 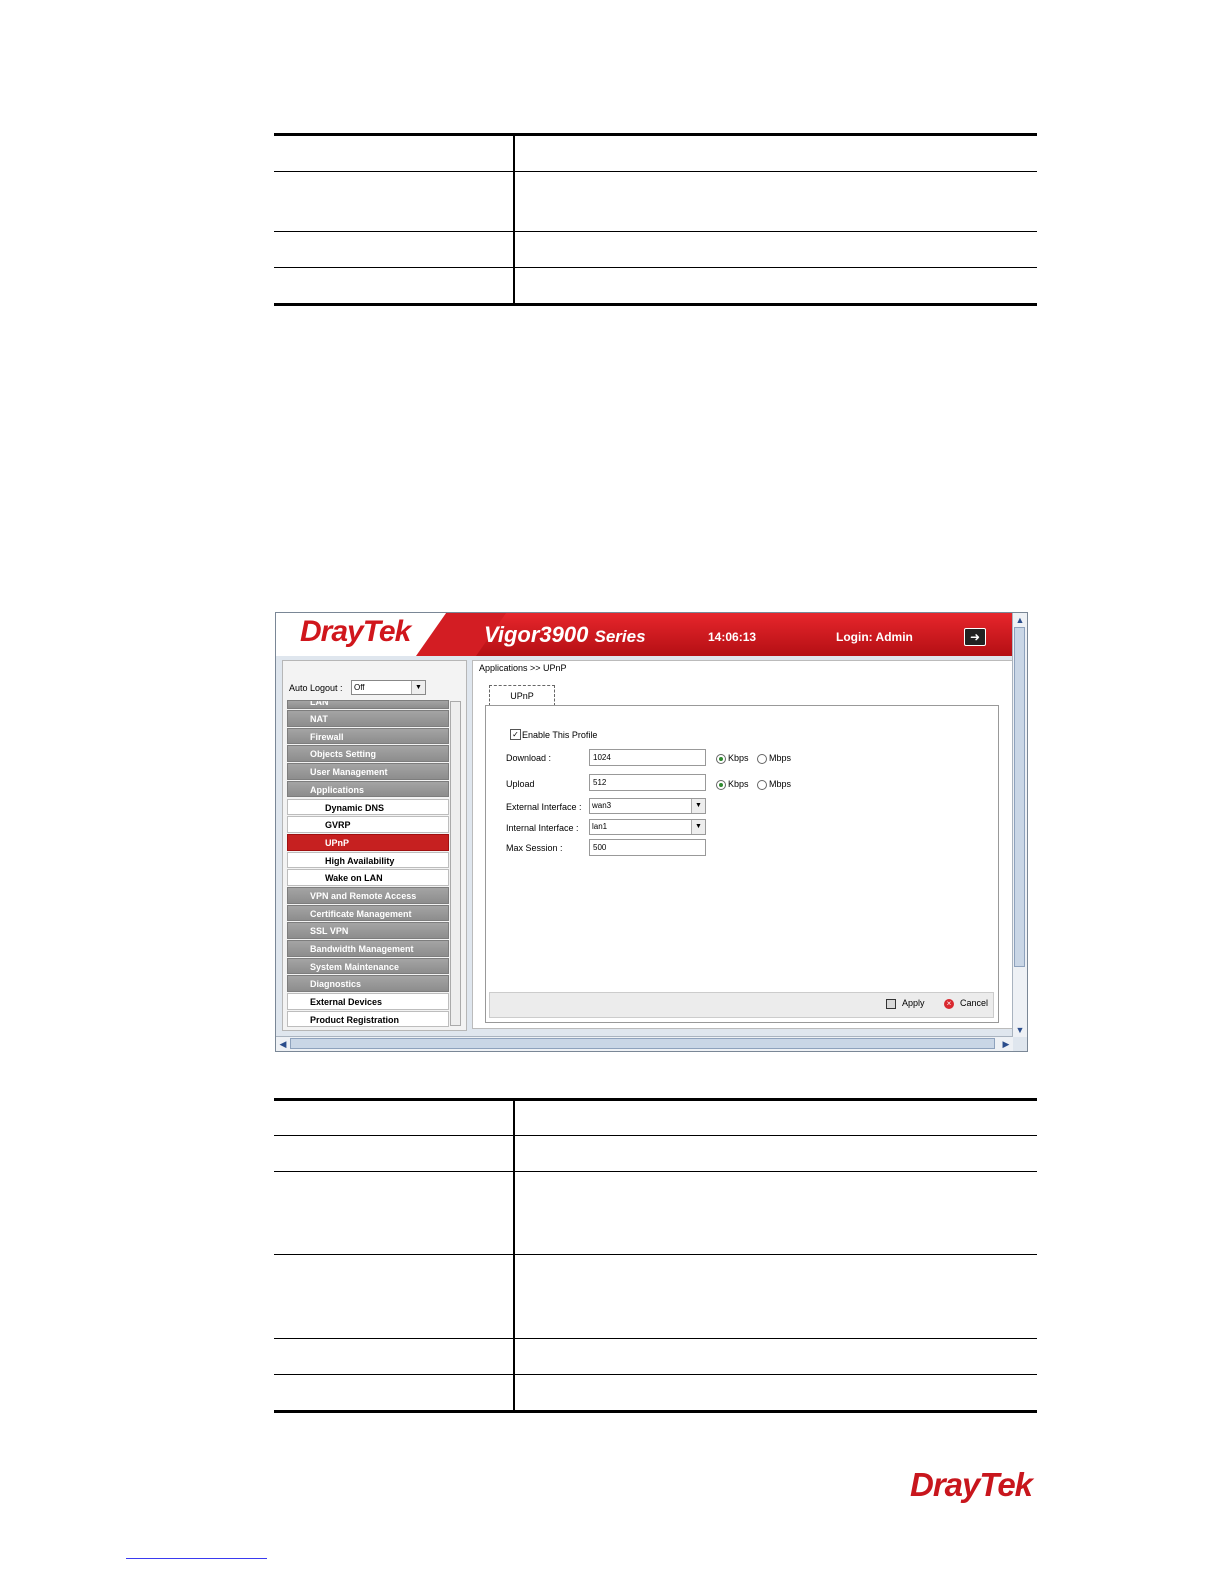 What do you see at coordinates (762, 759) in the screenshot?
I see `download-mbps-radio` at bounding box center [762, 759].